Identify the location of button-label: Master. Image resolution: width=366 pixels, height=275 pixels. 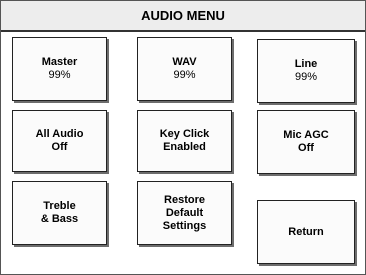
(59, 62).